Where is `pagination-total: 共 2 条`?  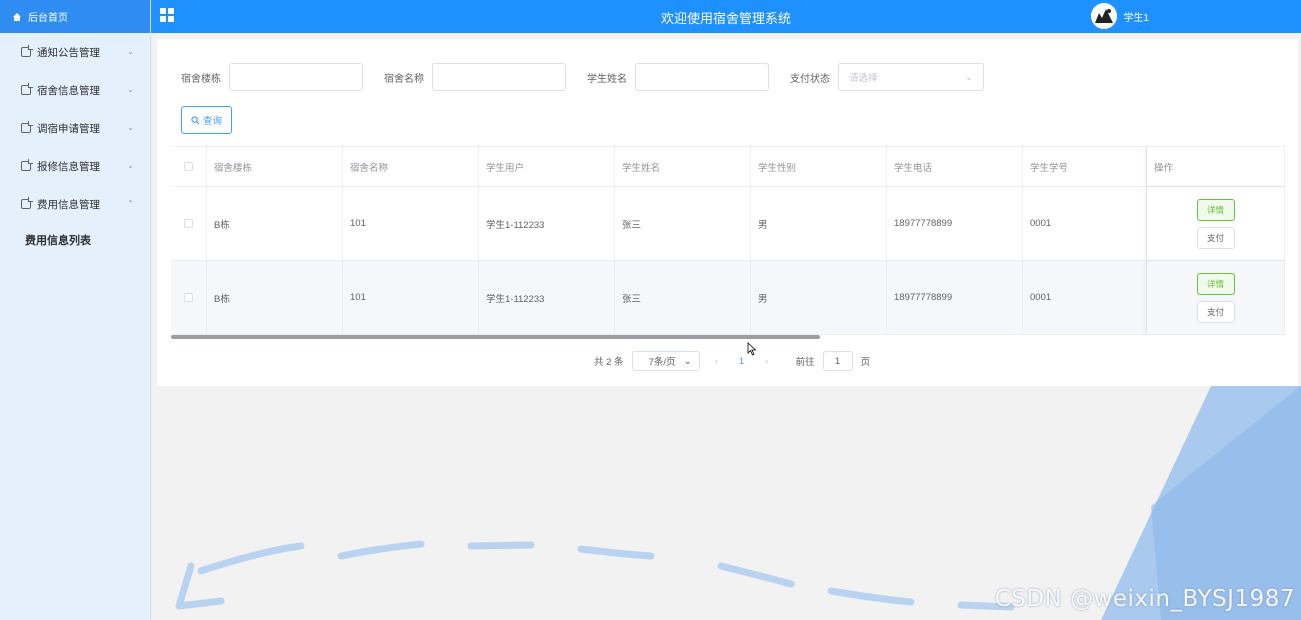 pagination-total: 共 2 条 is located at coordinates (609, 362).